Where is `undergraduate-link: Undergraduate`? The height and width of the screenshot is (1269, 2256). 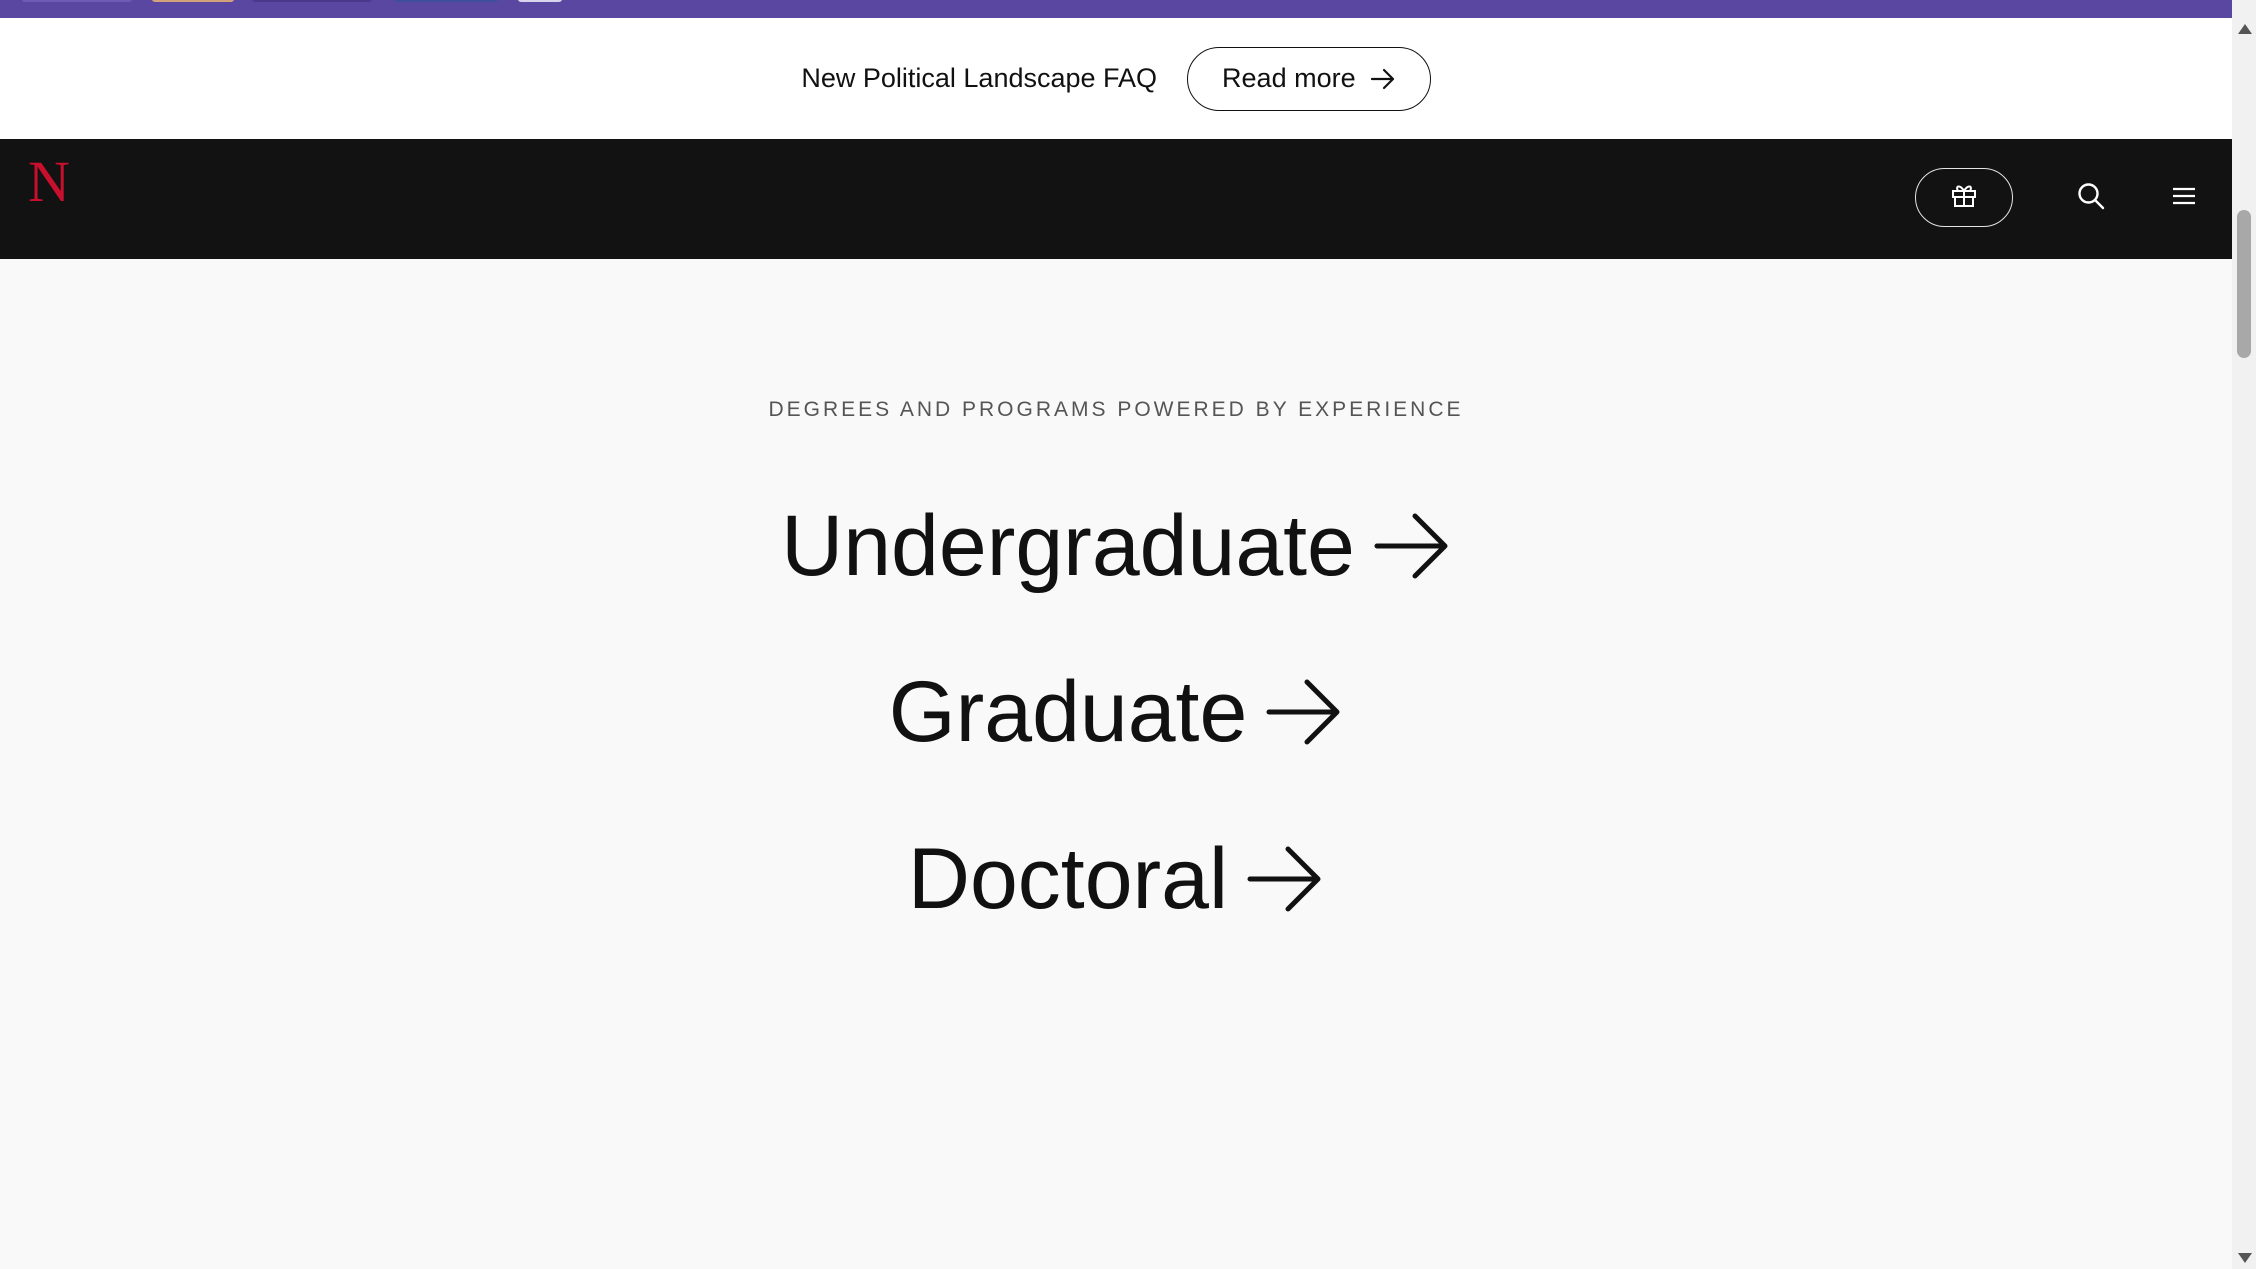
undergraduate-link: Undergraduate is located at coordinates (1116, 546).